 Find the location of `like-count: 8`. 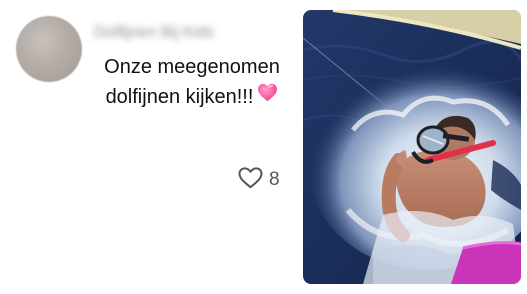

like-count: 8 is located at coordinates (274, 179).